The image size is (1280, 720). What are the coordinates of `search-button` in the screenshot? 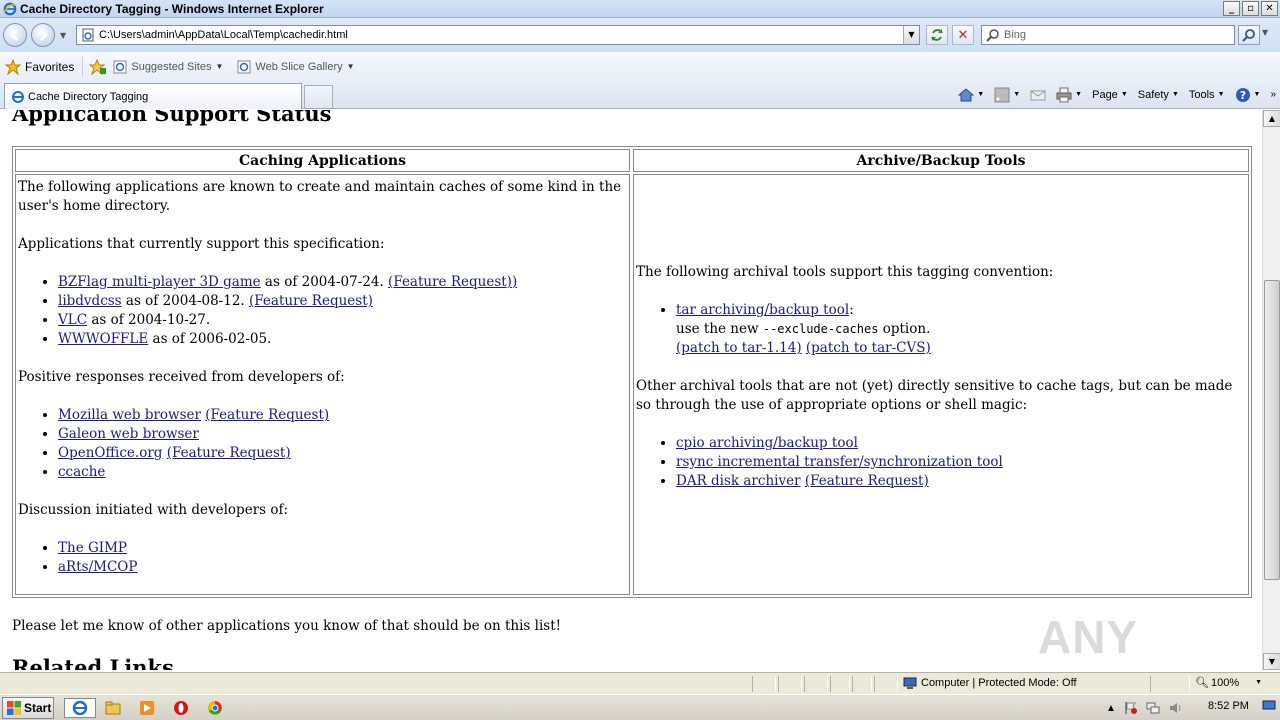 It's located at (1249, 35).